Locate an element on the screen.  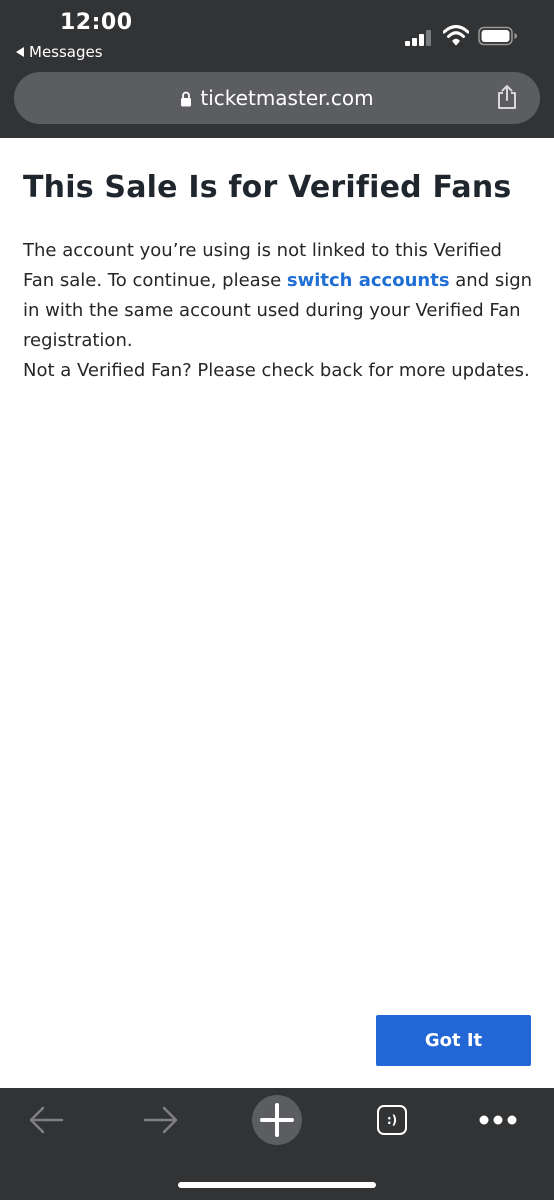
menu-button is located at coordinates (498, 1120).